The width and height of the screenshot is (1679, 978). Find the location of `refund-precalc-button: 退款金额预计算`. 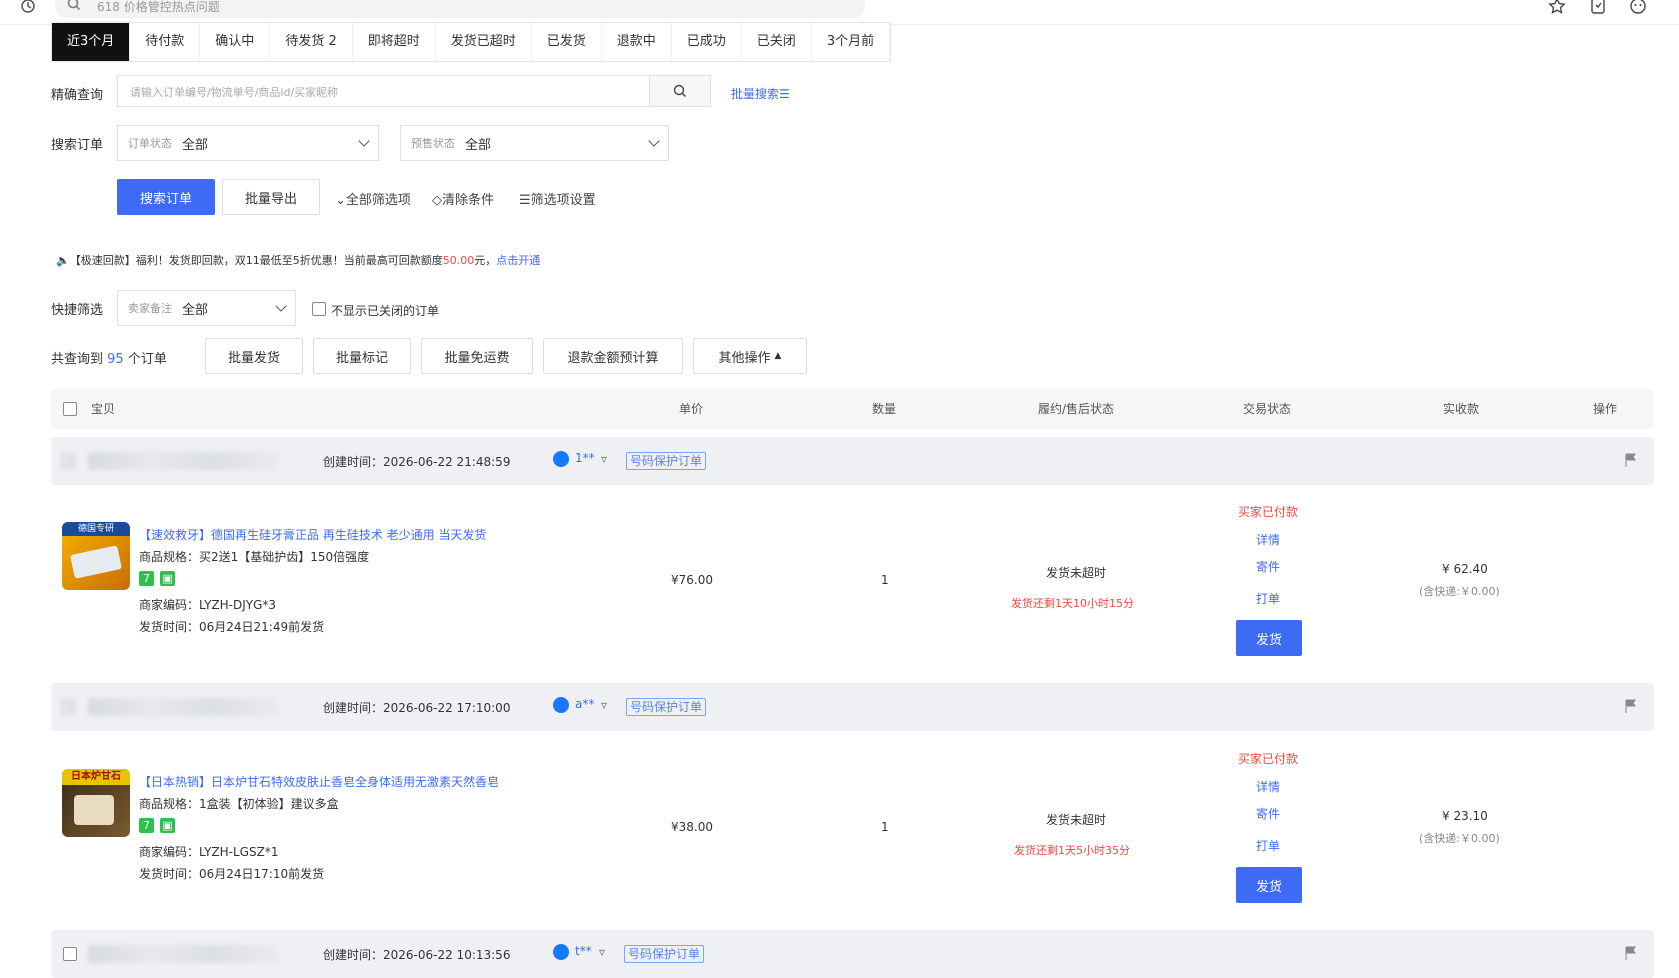

refund-precalc-button: 退款金额预计算 is located at coordinates (613, 356).